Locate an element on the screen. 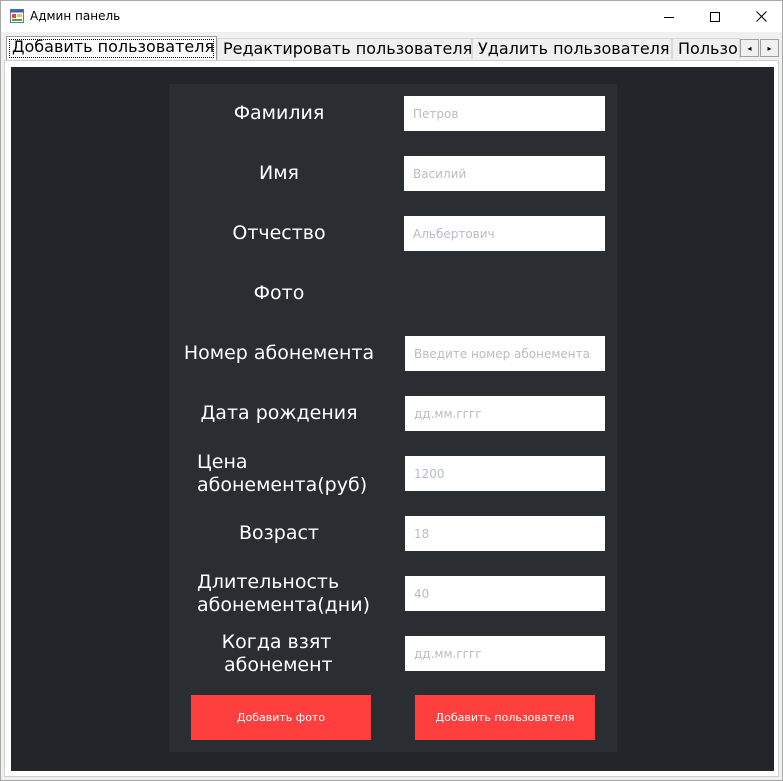 Image resolution: width=783 pixels, height=781 pixels. tab-add-user: Добавить пользователя is located at coordinates (111, 48).